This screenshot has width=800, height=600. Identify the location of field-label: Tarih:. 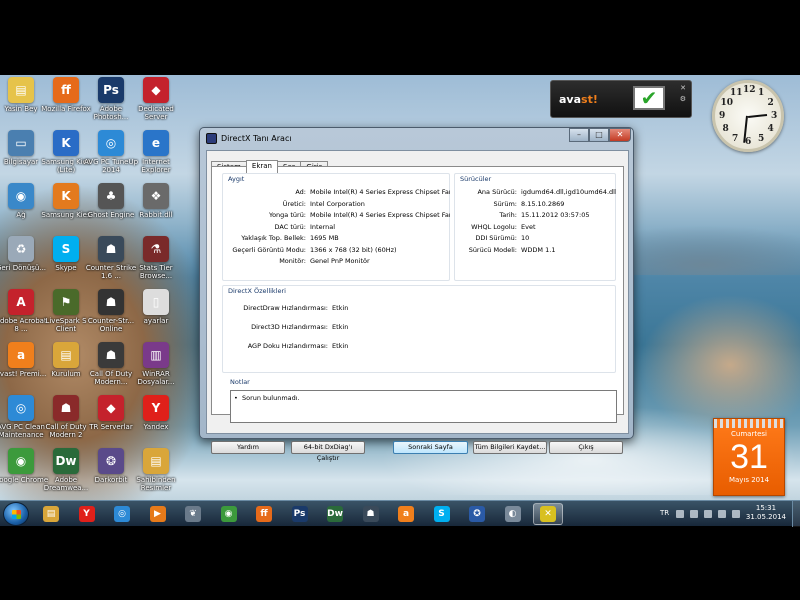
(508, 215).